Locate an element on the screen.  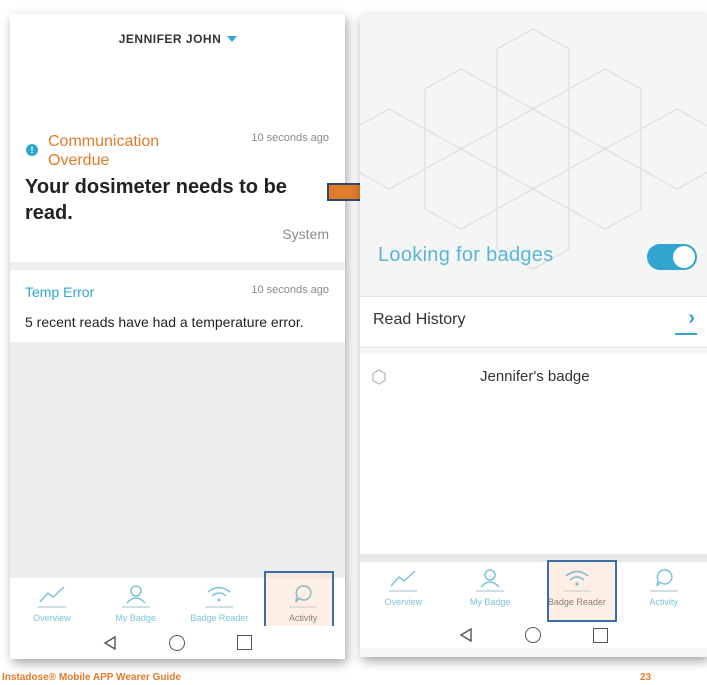
dropdown-caret-icon is located at coordinates (232, 39).